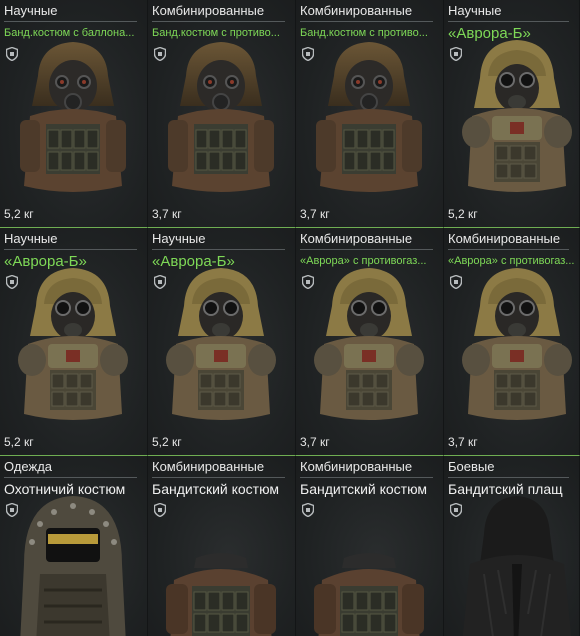  I want to click on inventory-item-card: Боевые Бандитский плащ, so click(512, 546).